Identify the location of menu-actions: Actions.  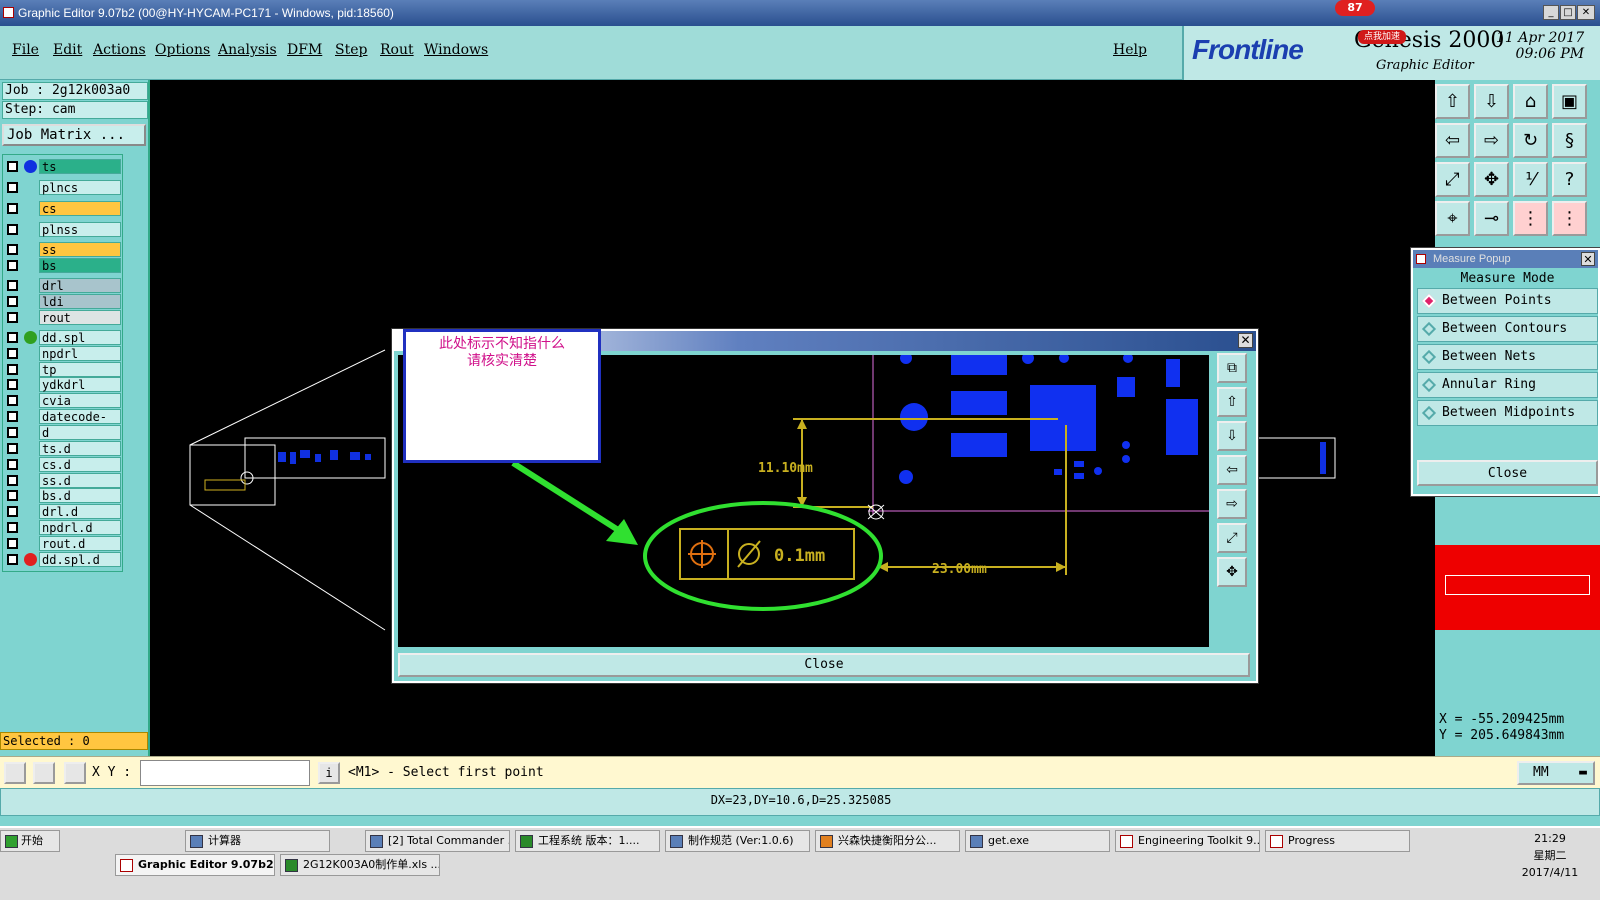
(119, 50).